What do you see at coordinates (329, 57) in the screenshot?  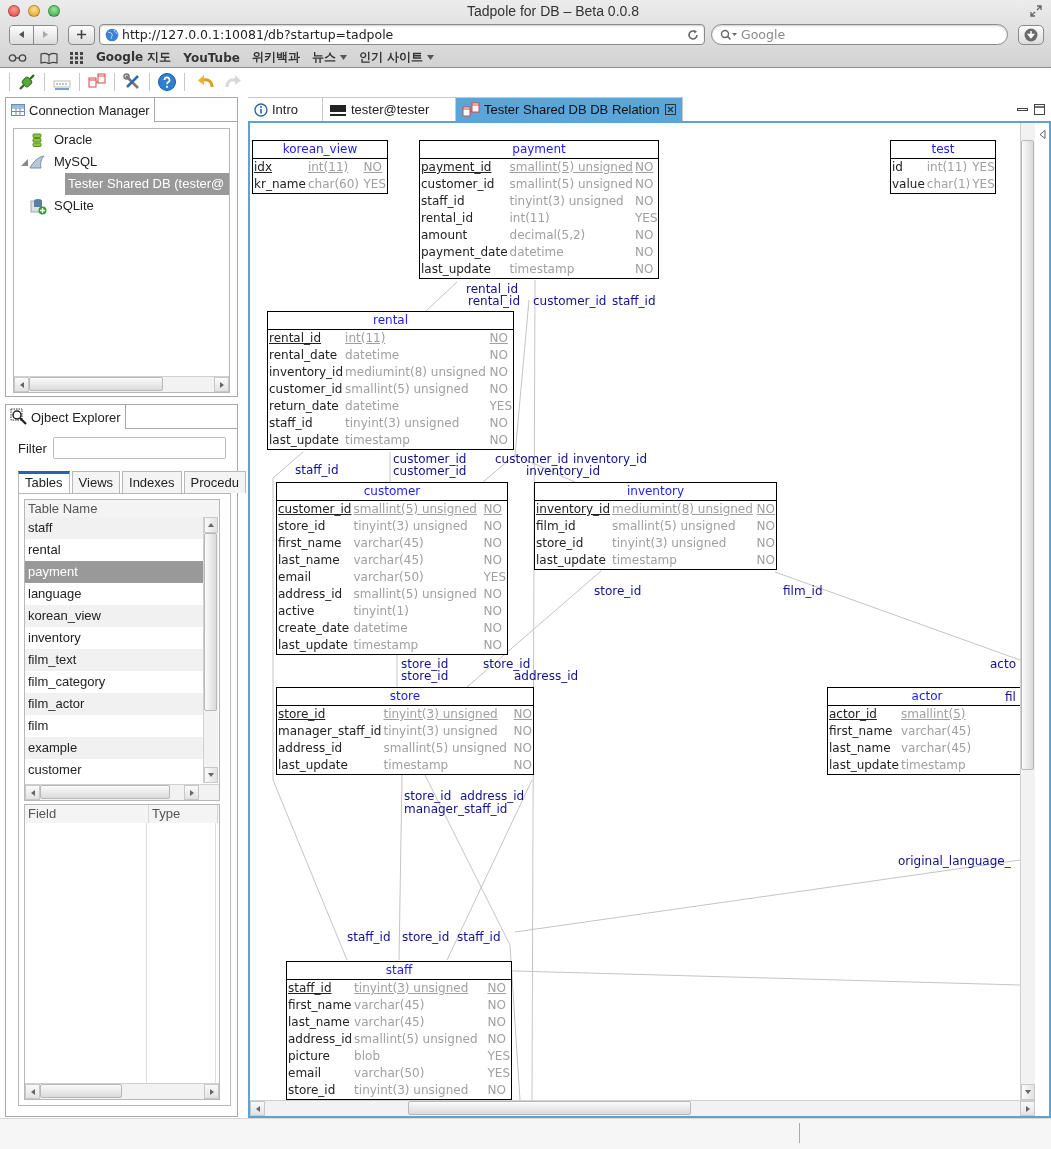 I see `bookmark-link: 뉴스` at bounding box center [329, 57].